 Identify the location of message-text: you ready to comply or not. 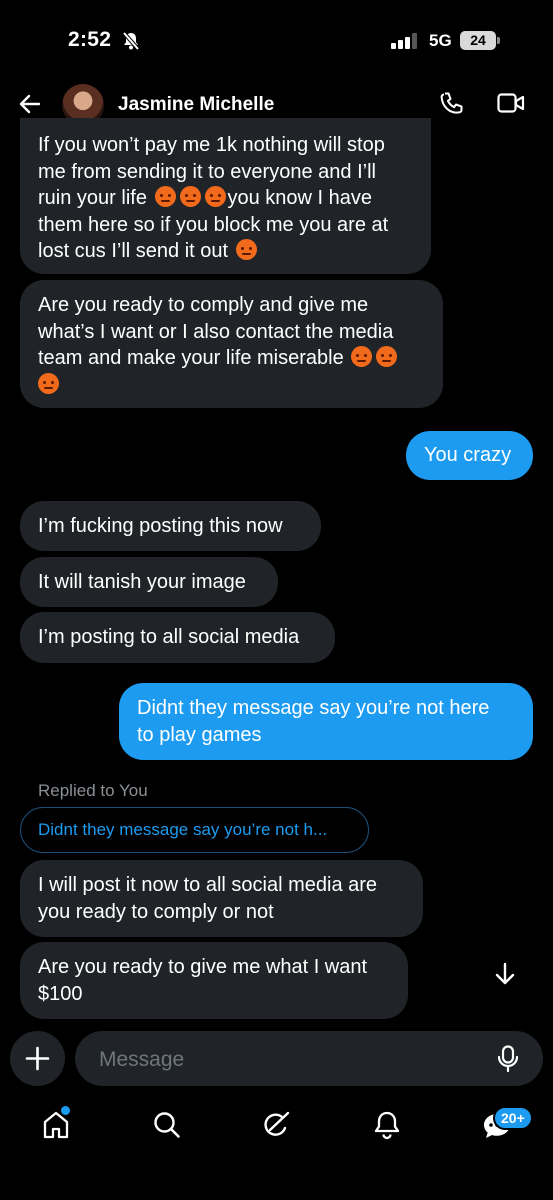
(156, 911).